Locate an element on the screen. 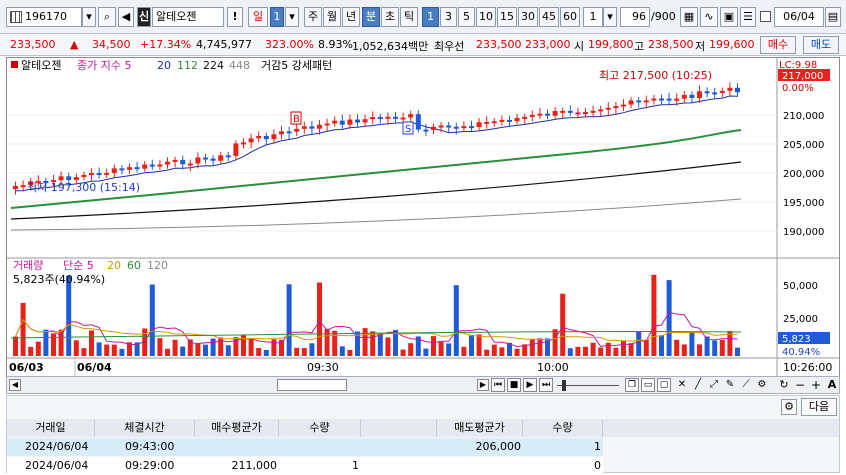 This screenshot has height=475, width=846. interval-5: 5 is located at coordinates (466, 17).